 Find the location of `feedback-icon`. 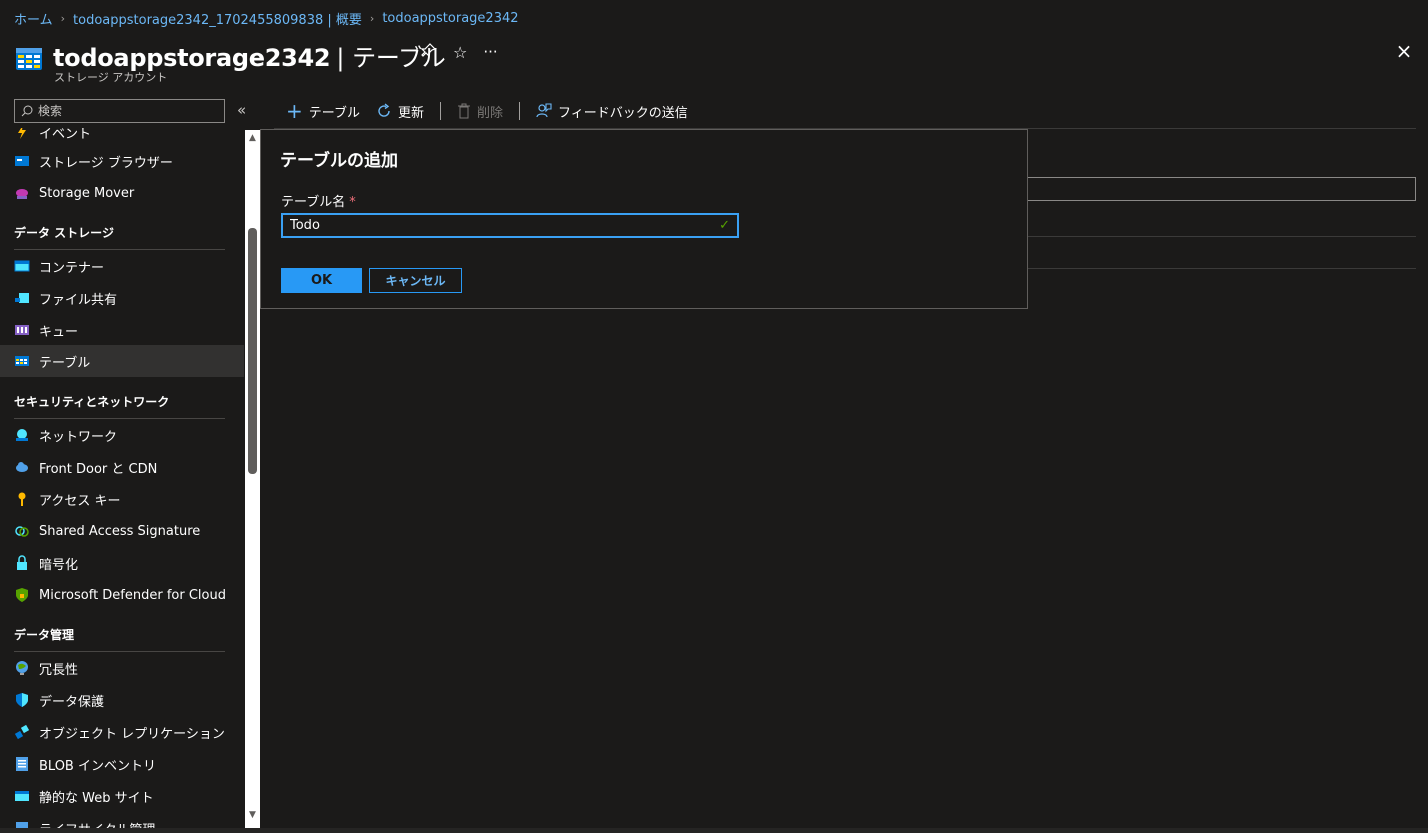

feedback-icon is located at coordinates (544, 110).